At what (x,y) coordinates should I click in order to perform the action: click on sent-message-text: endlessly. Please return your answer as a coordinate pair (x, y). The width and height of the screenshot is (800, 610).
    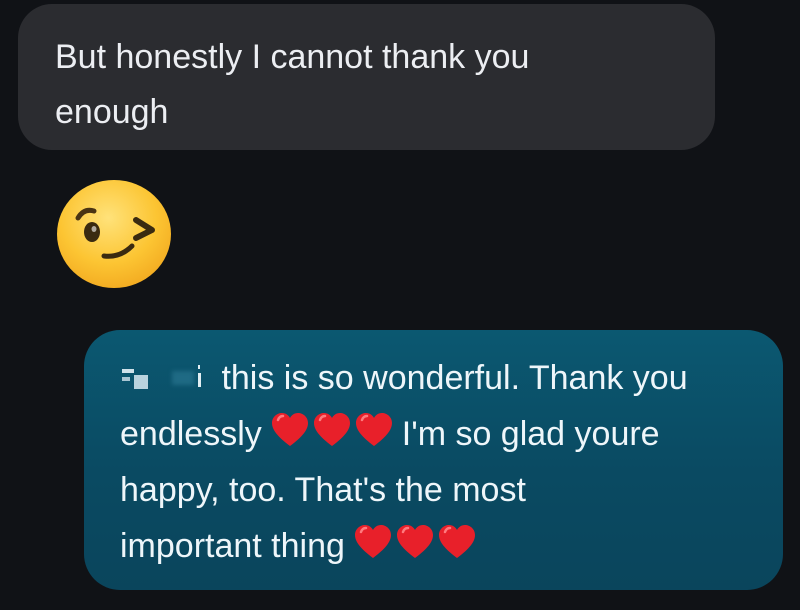
    Looking at the image, I should click on (191, 434).